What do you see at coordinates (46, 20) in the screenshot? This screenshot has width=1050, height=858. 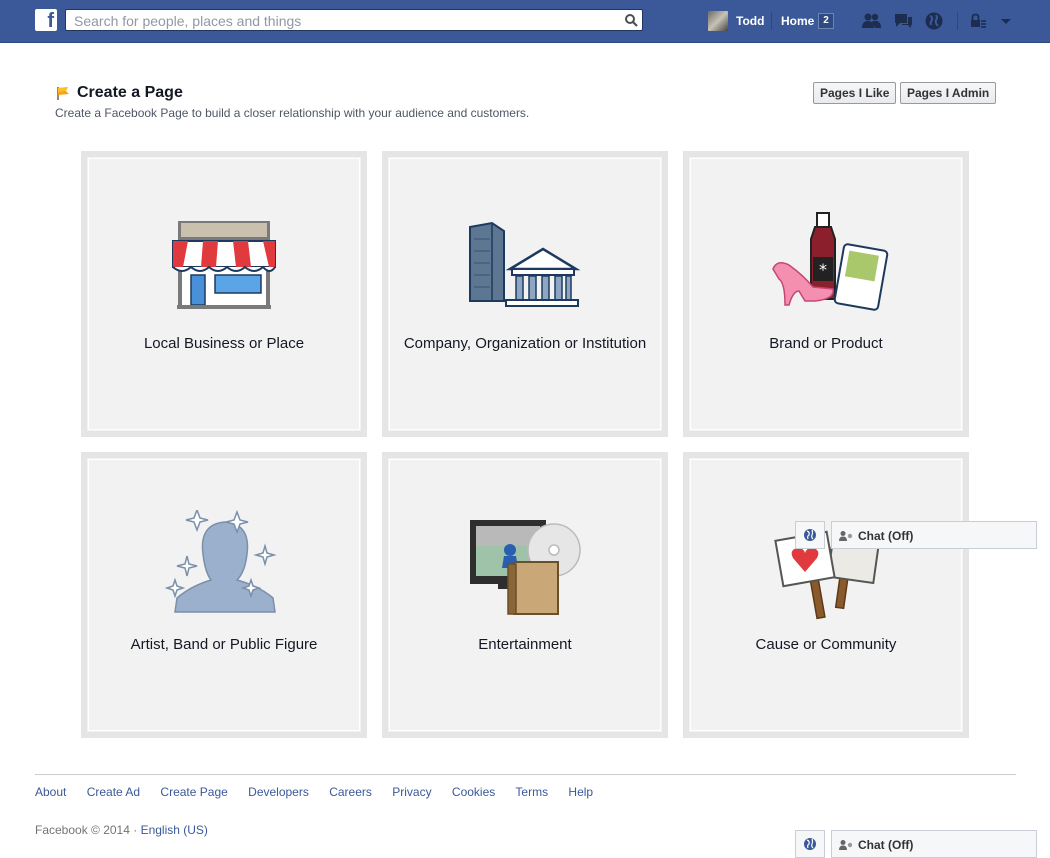 I see `facebook-logo-icon: f` at bounding box center [46, 20].